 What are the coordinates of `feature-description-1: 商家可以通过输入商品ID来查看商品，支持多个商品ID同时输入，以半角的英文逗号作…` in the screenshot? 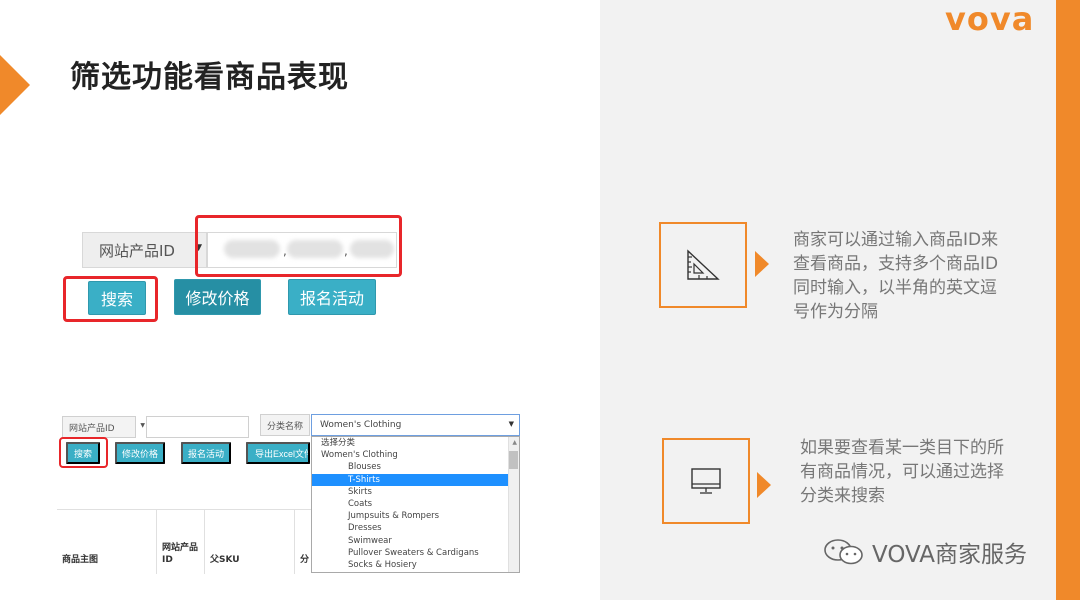 It's located at (896, 276).